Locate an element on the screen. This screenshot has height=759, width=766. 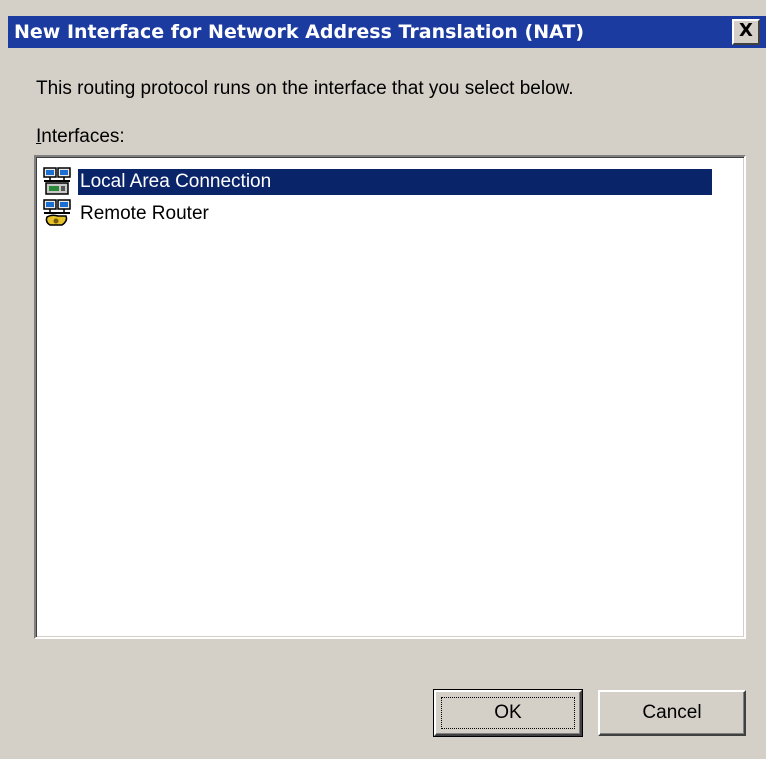
demand-dial-router-icon is located at coordinates (58, 213).